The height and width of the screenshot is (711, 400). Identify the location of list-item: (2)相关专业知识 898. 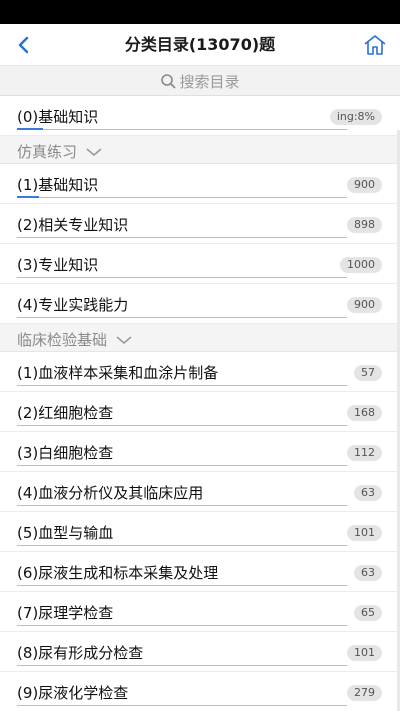
(200, 224).